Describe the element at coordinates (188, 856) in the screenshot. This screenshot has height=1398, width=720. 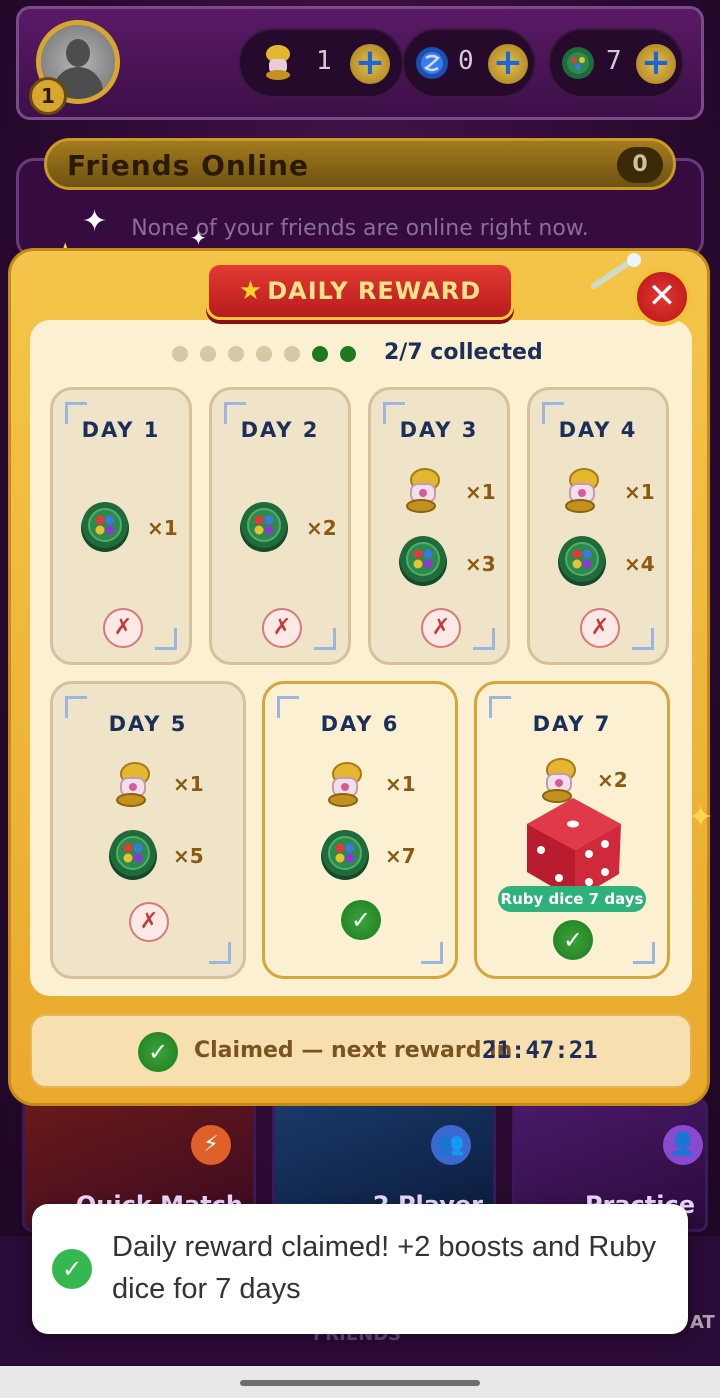
I see `coin-quantity: ×5` at that location.